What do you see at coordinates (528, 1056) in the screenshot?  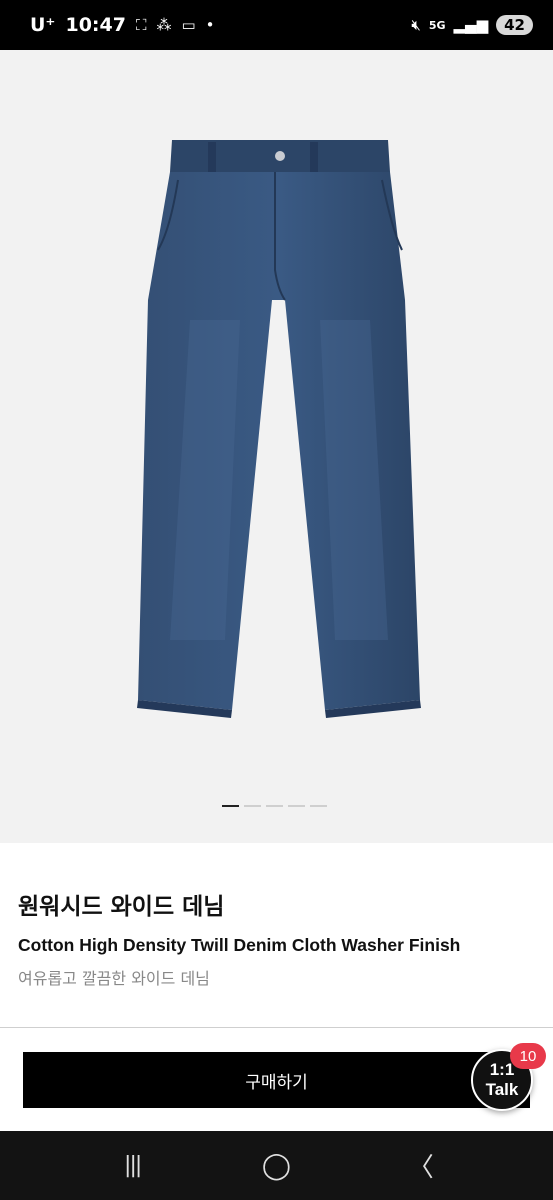 I see `talk-badge: 10` at bounding box center [528, 1056].